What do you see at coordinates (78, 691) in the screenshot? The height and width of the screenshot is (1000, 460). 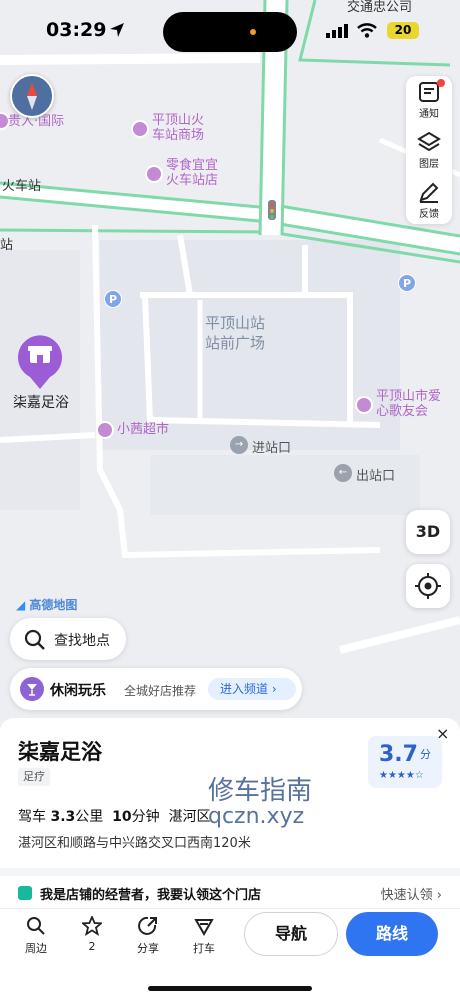 I see `leisure-title: 休闲玩乐` at bounding box center [78, 691].